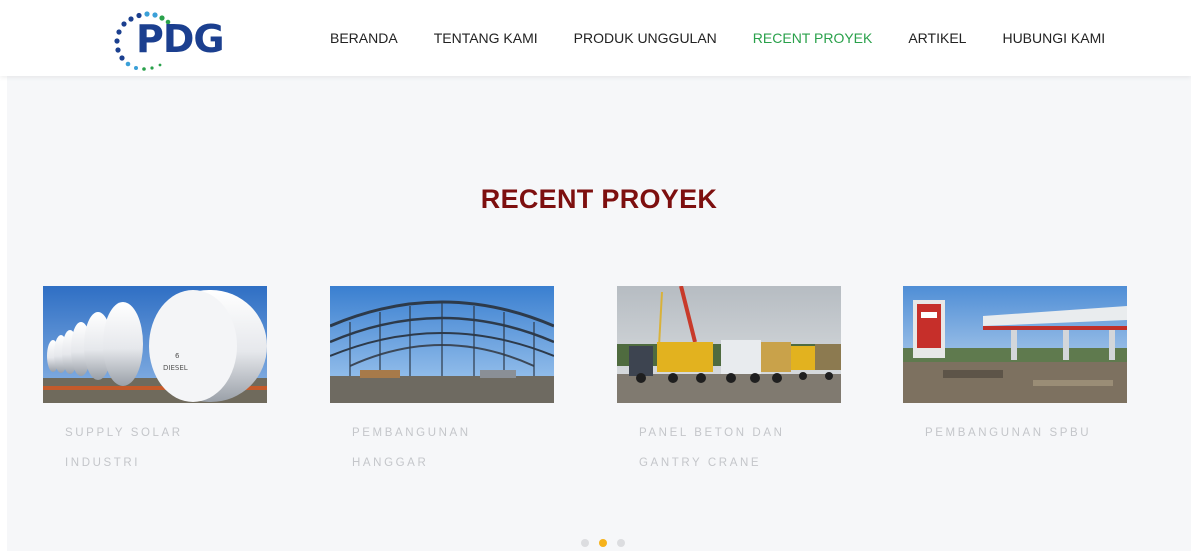  What do you see at coordinates (729, 344) in the screenshot?
I see `cranes-and-trucks-photo` at bounding box center [729, 344].